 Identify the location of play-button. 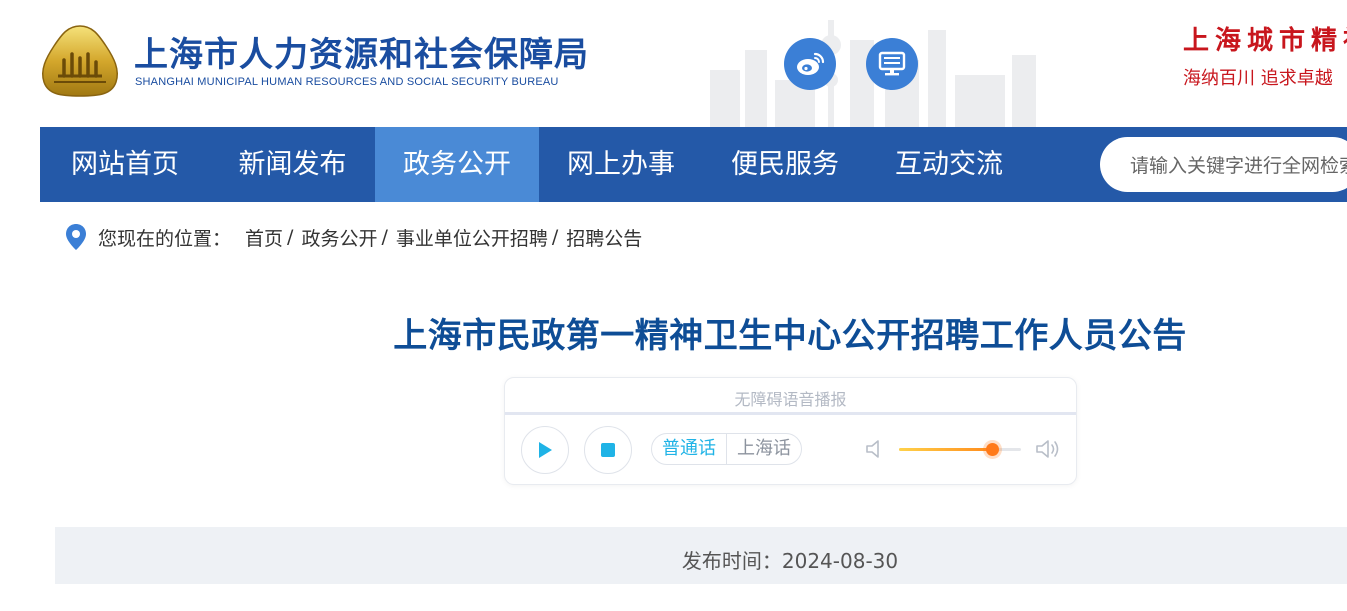
(545, 450).